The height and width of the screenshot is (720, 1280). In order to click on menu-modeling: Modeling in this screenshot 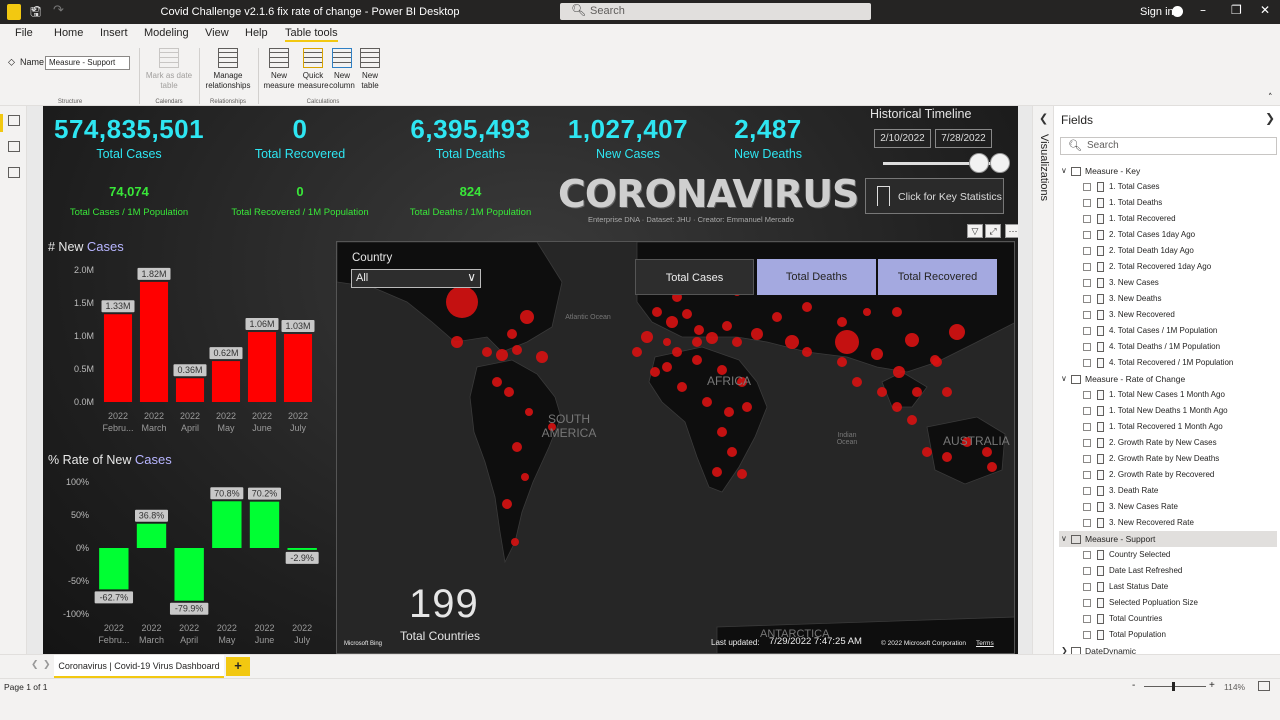, I will do `click(166, 33)`.